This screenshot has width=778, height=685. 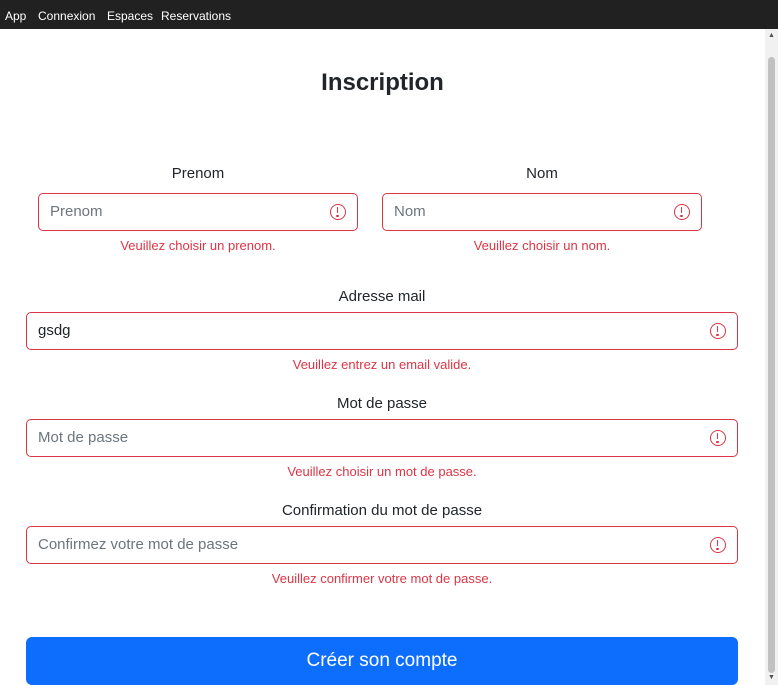 I want to click on nav-item-connexion: Connexion, so click(x=66, y=16).